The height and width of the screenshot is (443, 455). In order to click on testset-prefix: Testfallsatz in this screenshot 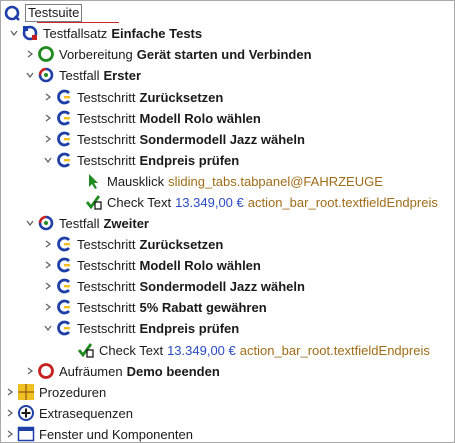, I will do `click(75, 33)`.